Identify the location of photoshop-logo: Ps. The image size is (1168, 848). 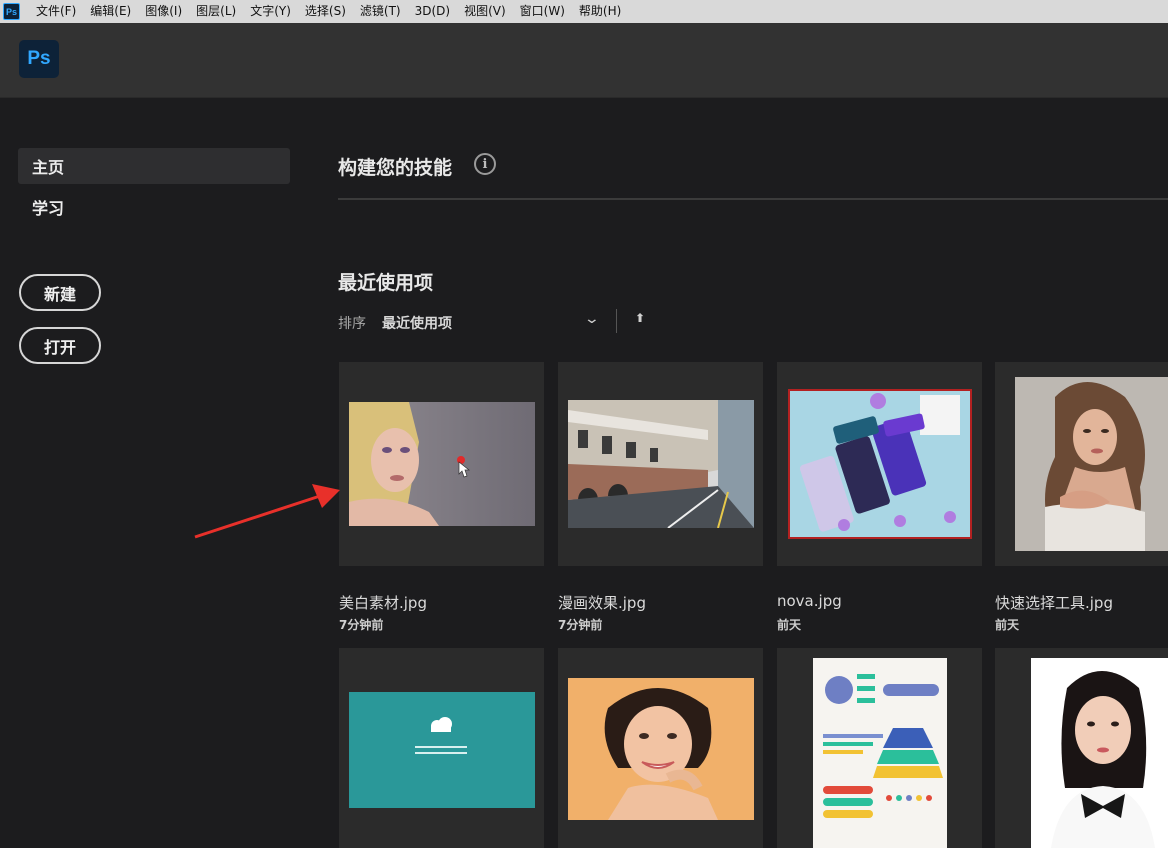
(39, 59).